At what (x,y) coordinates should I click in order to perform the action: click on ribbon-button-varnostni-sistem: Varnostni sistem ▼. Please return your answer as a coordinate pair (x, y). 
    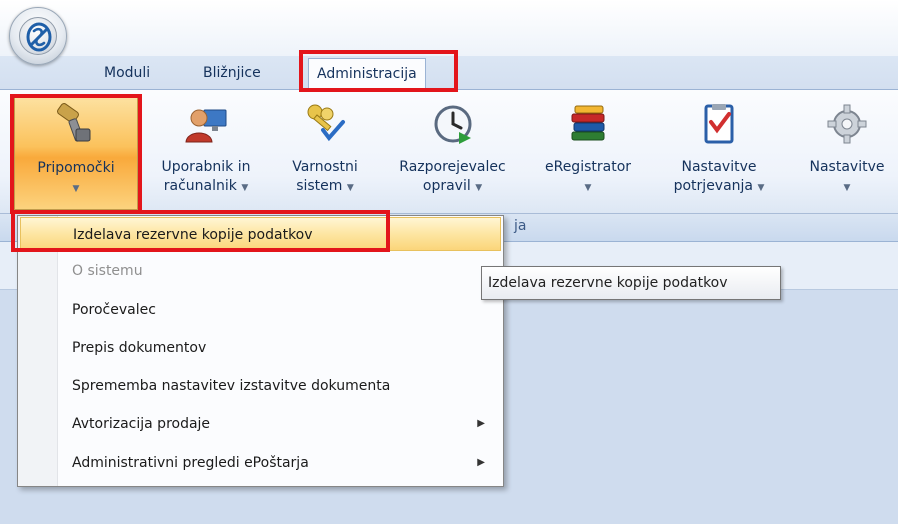
    Looking at the image, I should click on (325, 152).